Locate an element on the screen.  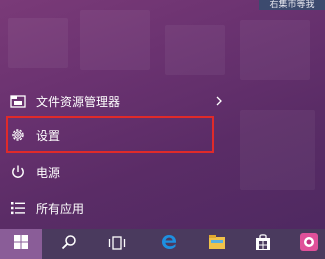
list-icon is located at coordinates (18, 208).